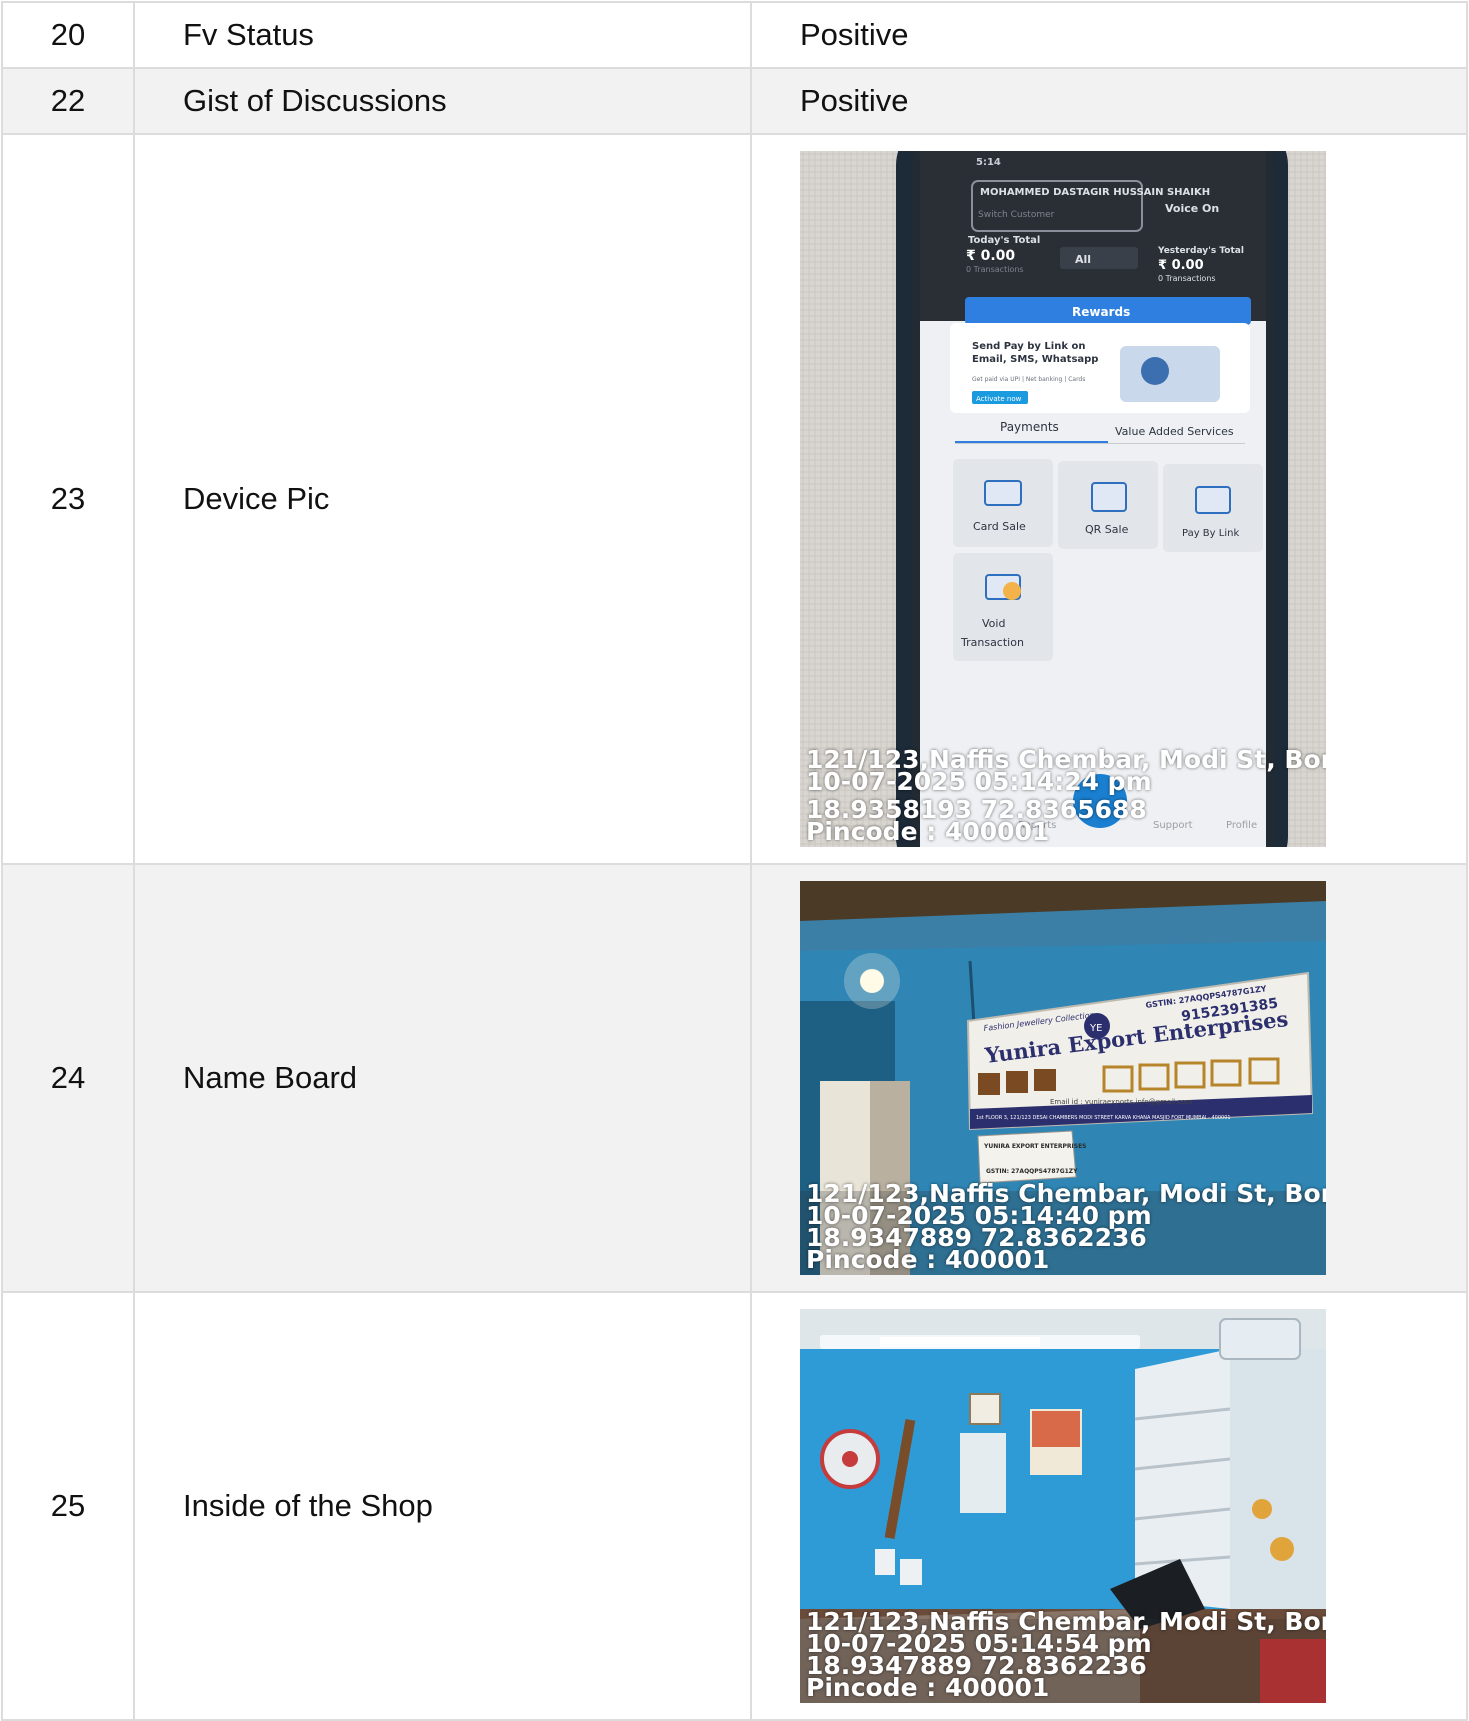  Describe the element at coordinates (1029, 427) in the screenshot. I see `tab-payments: Payments` at that location.